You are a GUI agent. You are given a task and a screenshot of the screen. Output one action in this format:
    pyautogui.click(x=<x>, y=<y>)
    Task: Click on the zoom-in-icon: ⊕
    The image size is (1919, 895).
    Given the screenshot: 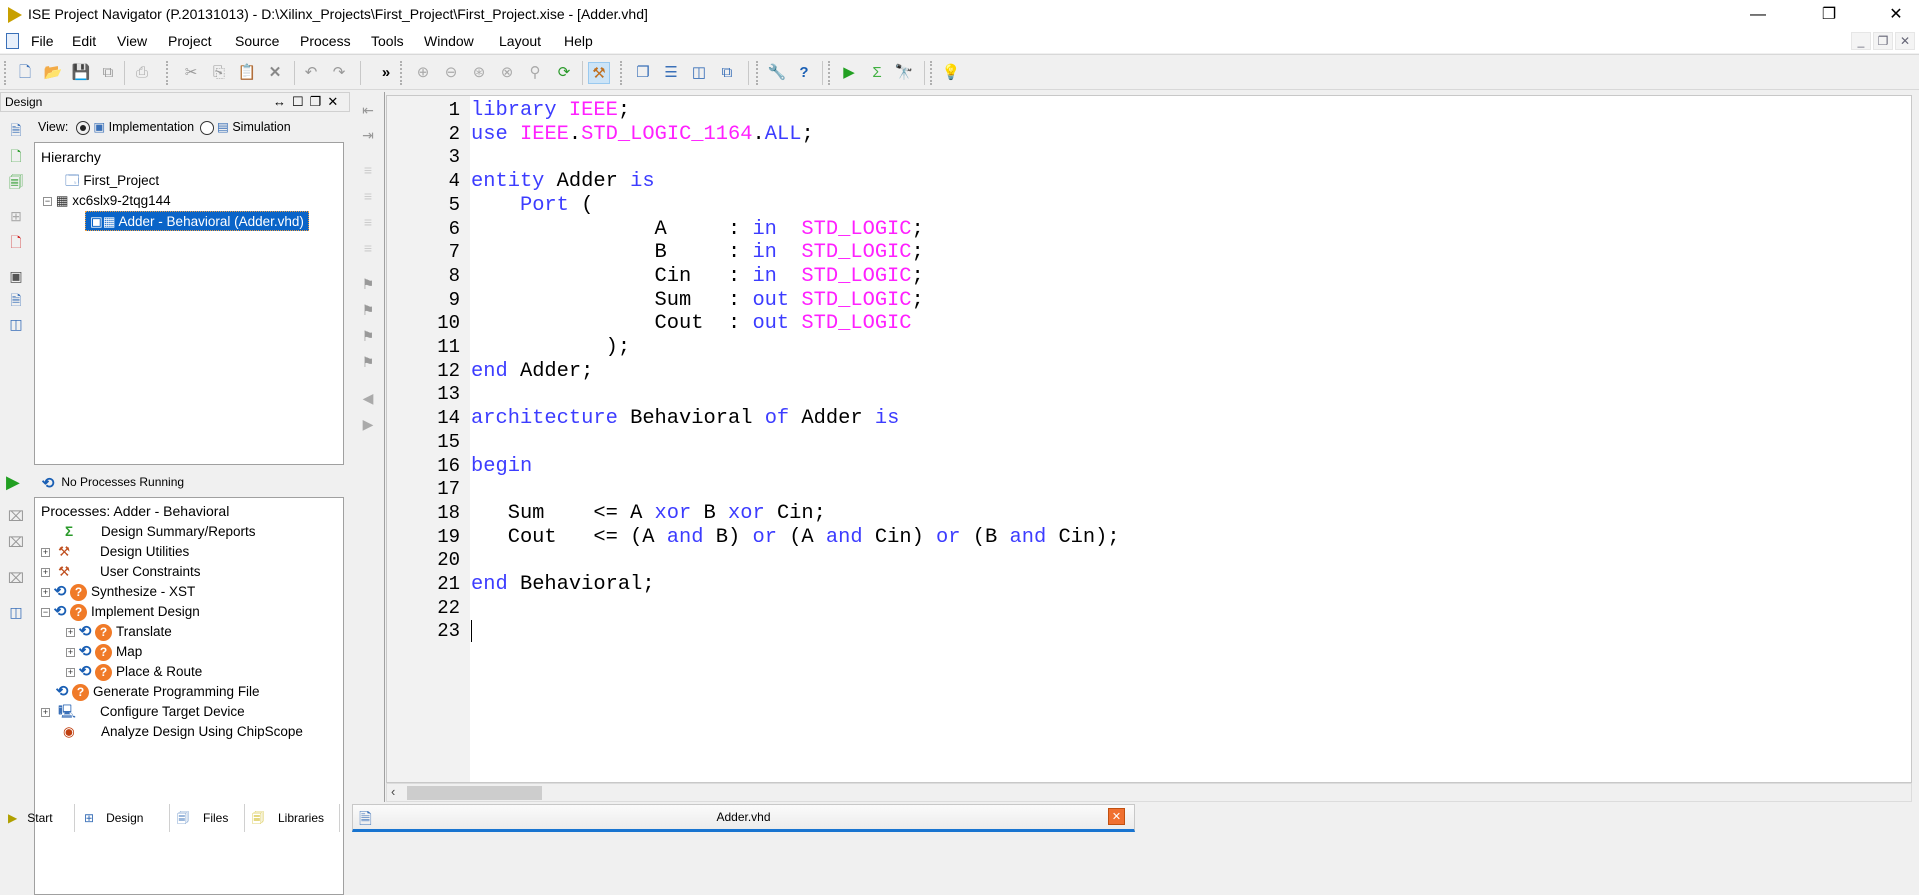 What is the action you would take?
    pyautogui.click(x=423, y=73)
    